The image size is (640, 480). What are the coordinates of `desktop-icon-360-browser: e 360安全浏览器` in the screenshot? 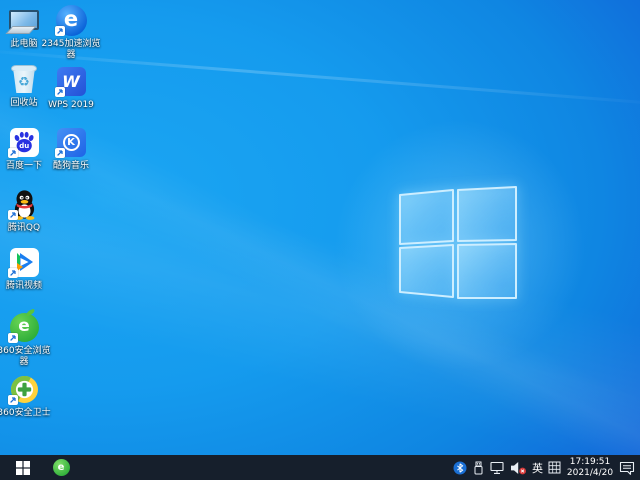 It's located at (28, 338).